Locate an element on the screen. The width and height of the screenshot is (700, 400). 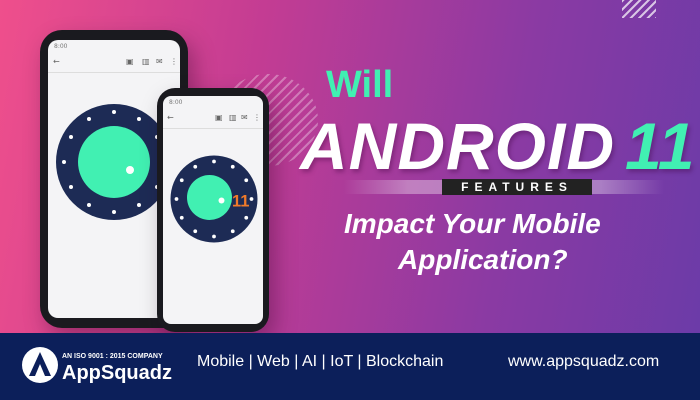
brand-name: AppSquadz is located at coordinates (117, 373).